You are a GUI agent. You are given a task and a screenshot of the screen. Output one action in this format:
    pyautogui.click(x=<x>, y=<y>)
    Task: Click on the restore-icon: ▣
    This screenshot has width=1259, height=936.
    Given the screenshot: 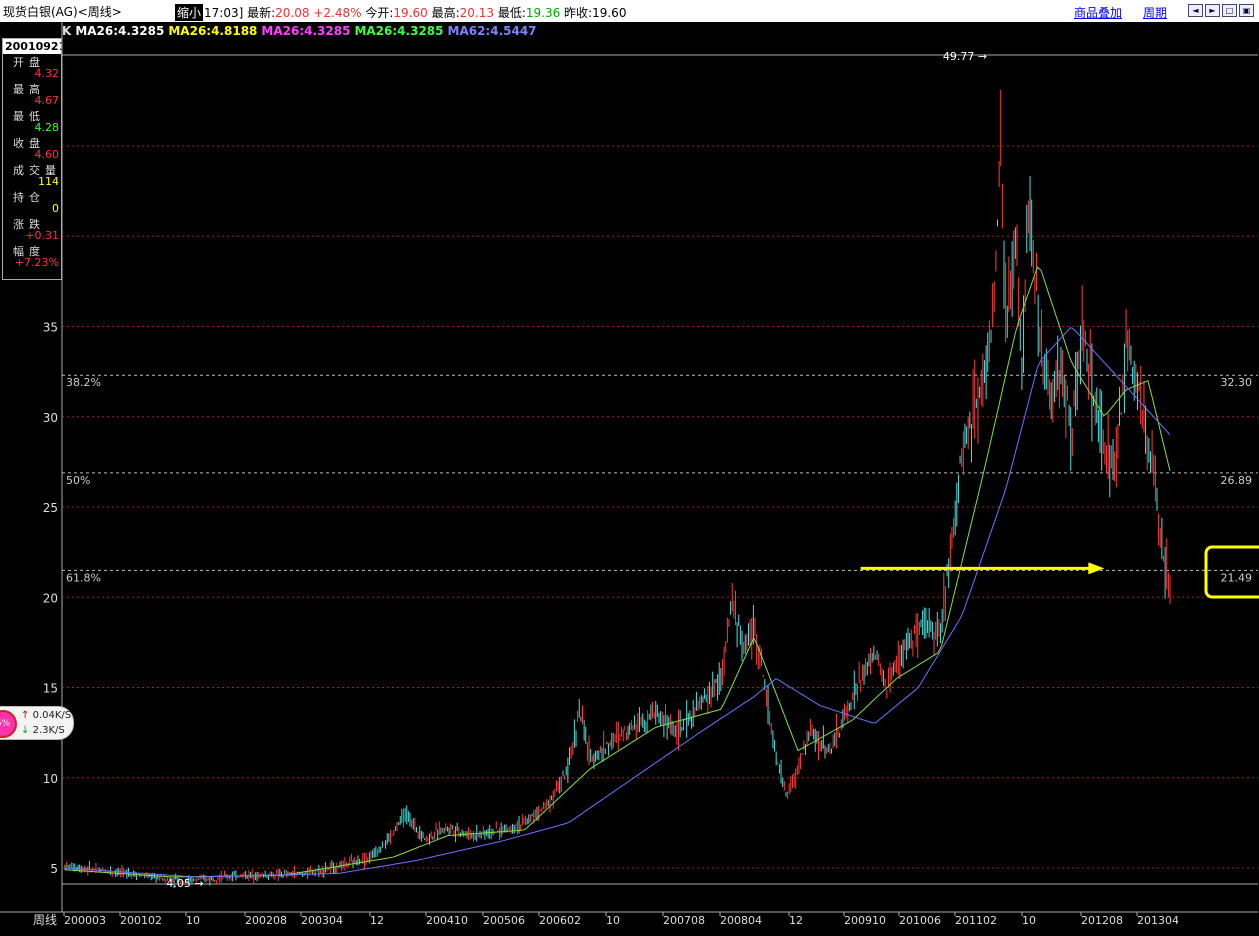 What is the action you would take?
    pyautogui.click(x=1246, y=10)
    